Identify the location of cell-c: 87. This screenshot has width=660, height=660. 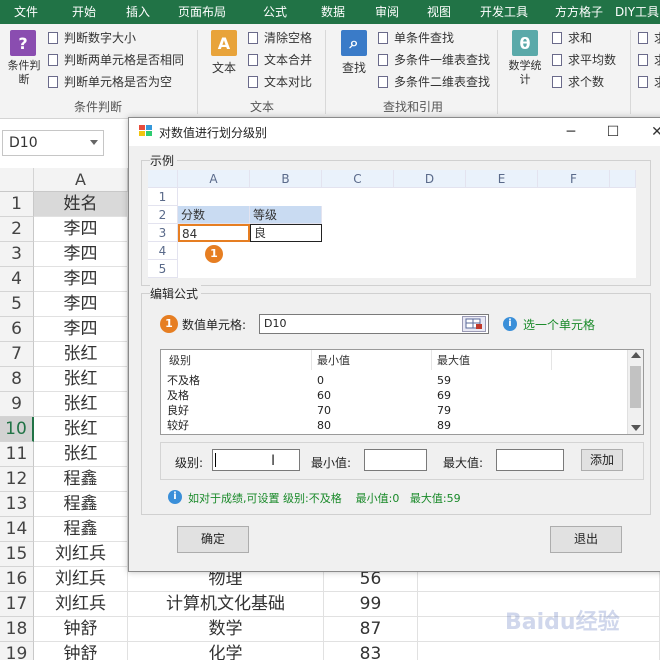
(371, 629).